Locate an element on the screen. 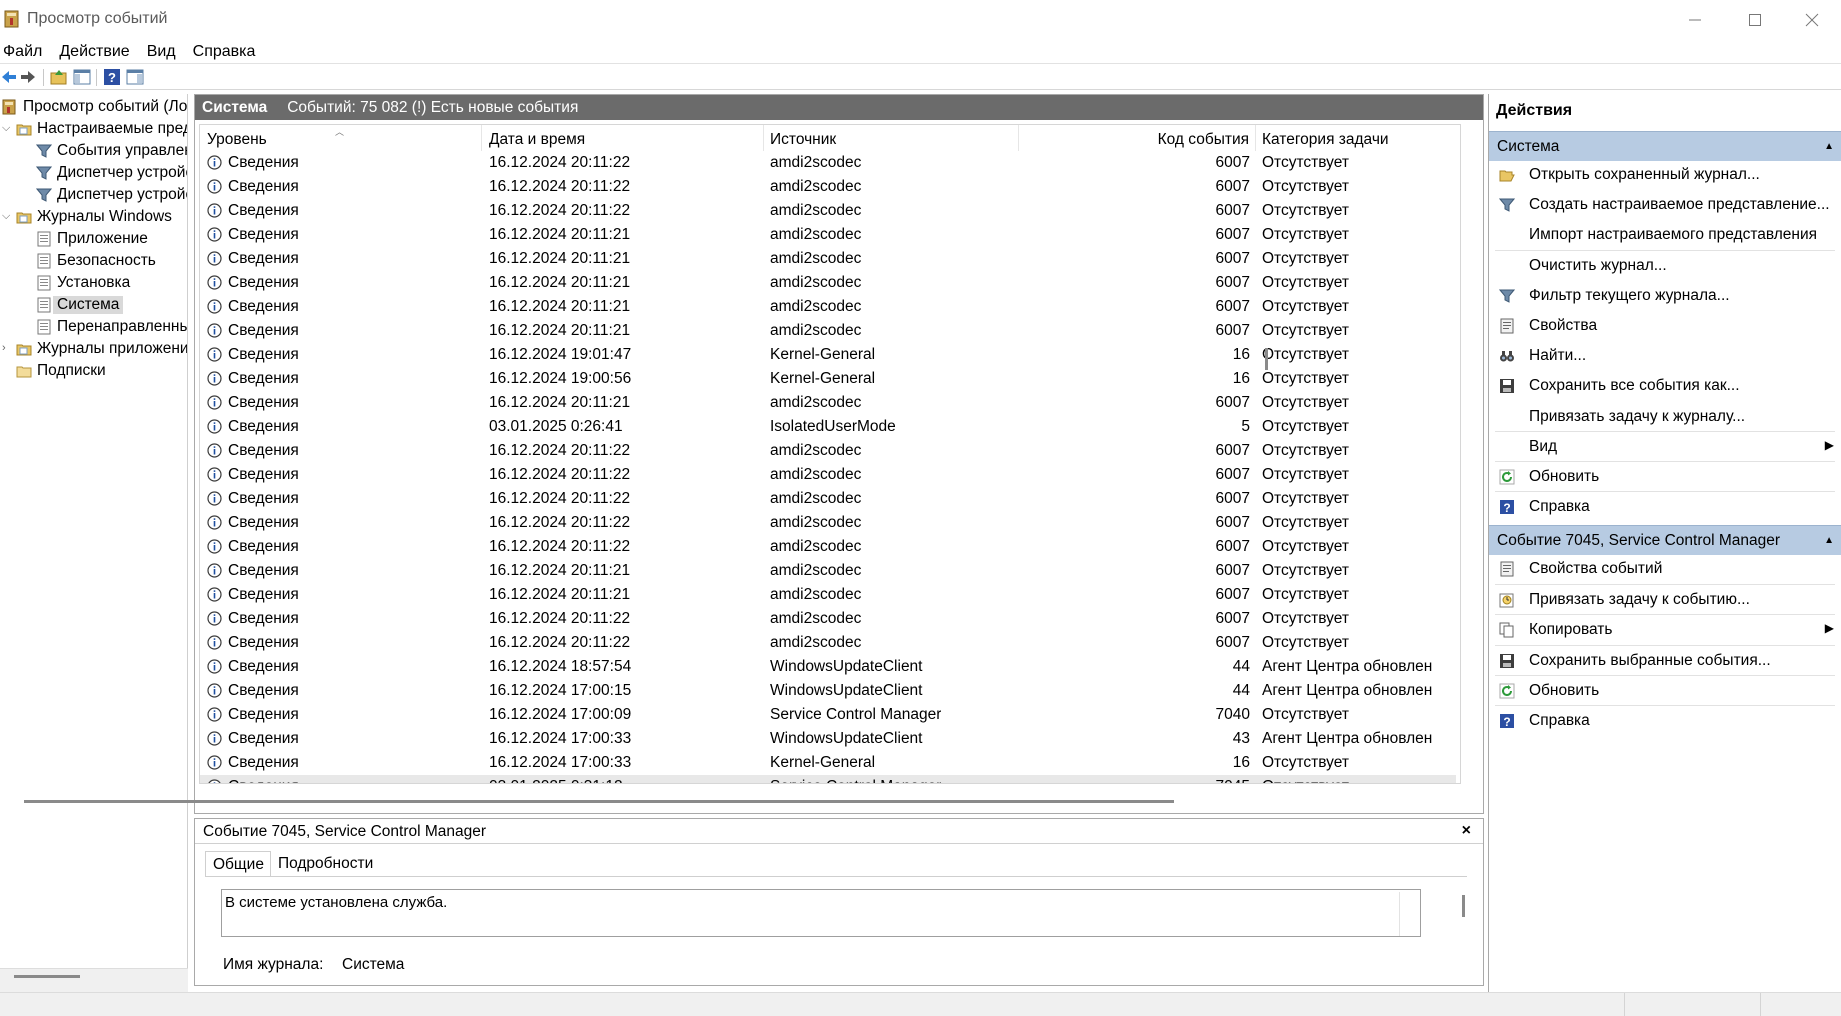 The height and width of the screenshot is (1016, 1841). tree-node: Система is located at coordinates (80, 305).